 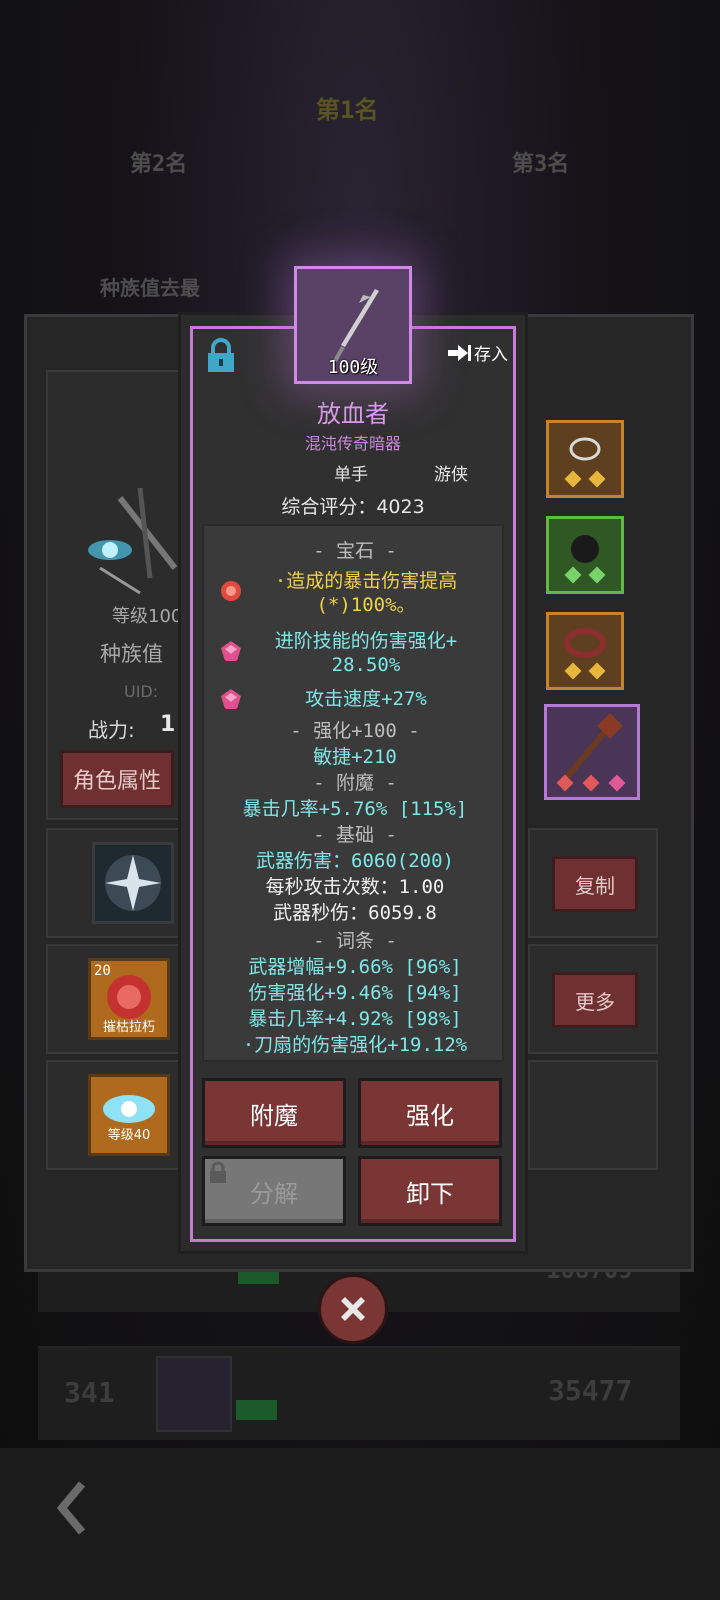 I want to click on more-button: 更多, so click(x=595, y=1000).